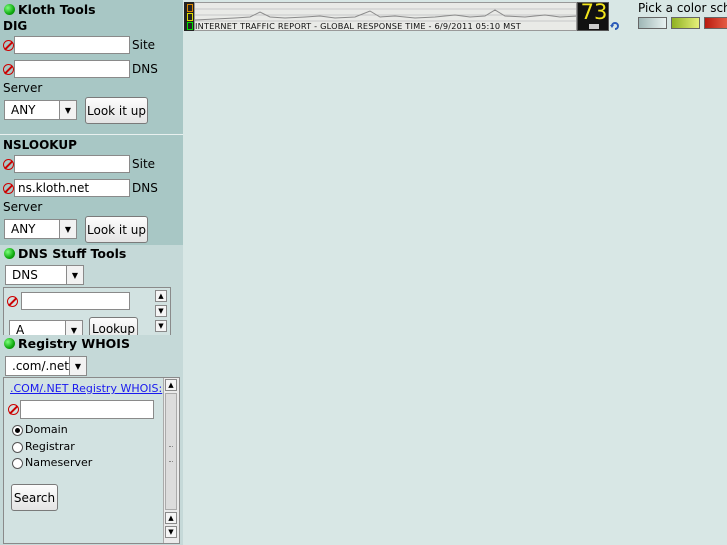  Describe the element at coordinates (72, 69) in the screenshot. I see `dig-dns-input` at that location.